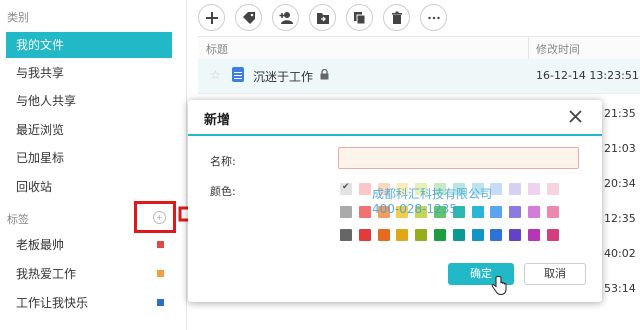 The image size is (640, 330). What do you see at coordinates (415, 209) in the screenshot?
I see `watermark-phone: 400-028-1235` at bounding box center [415, 209].